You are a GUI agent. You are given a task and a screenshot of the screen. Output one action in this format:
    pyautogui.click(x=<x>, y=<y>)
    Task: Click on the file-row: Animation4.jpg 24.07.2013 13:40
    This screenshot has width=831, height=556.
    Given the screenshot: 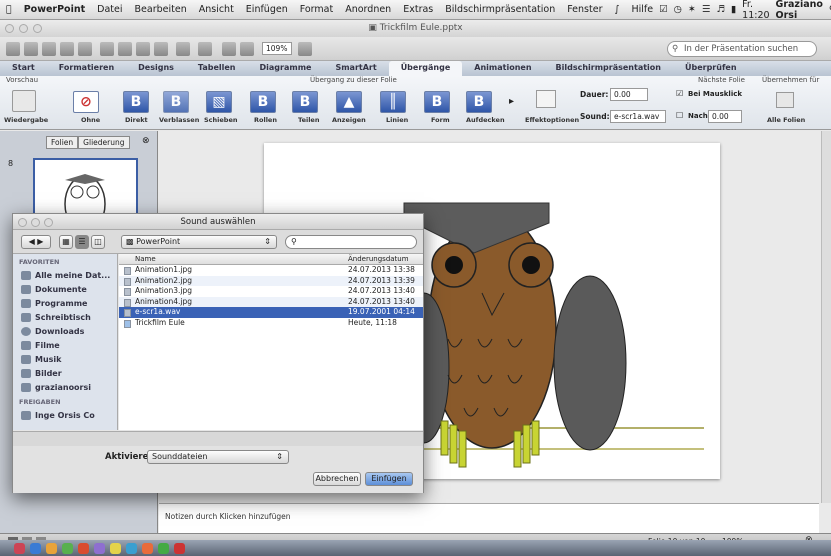 What is the action you would take?
    pyautogui.click(x=271, y=301)
    